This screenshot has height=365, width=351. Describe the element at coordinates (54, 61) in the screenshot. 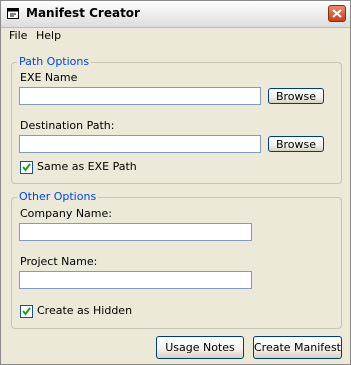

I see `path-options-legend: Path Options` at that location.